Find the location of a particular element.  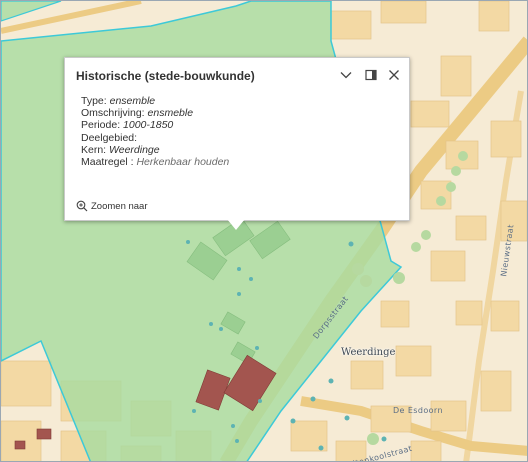

field-value: 1000-1850 is located at coordinates (148, 125).